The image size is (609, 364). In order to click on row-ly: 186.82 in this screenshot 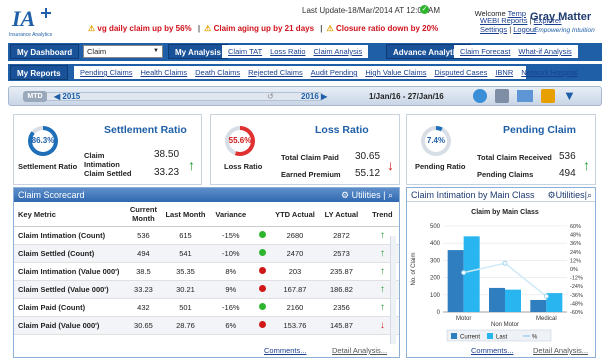, I will do `click(341, 289)`.